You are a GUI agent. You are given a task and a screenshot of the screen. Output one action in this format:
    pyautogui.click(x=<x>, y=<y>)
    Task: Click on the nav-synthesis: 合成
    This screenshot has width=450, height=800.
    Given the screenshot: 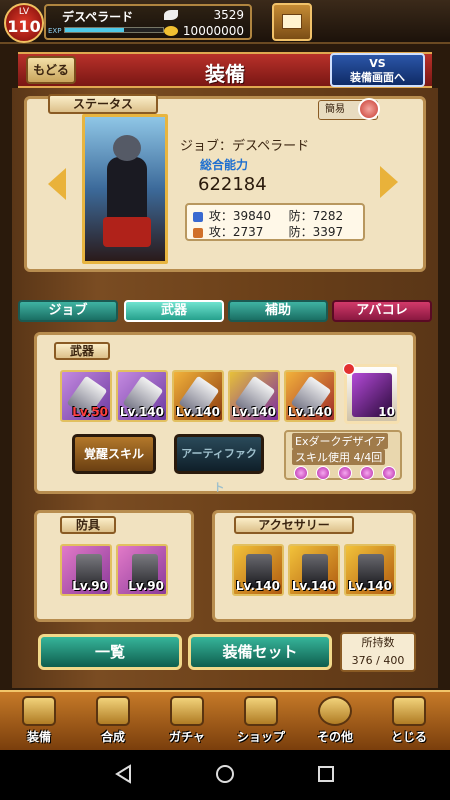 What is the action you would take?
    pyautogui.click(x=113, y=722)
    